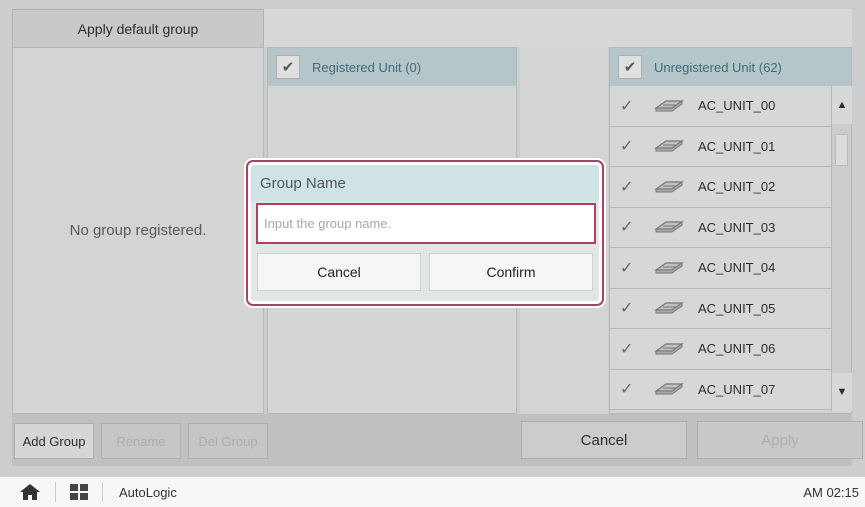 The width and height of the screenshot is (865, 507). Describe the element at coordinates (339, 272) in the screenshot. I see `dialog-cancel-button: Cancel` at that location.